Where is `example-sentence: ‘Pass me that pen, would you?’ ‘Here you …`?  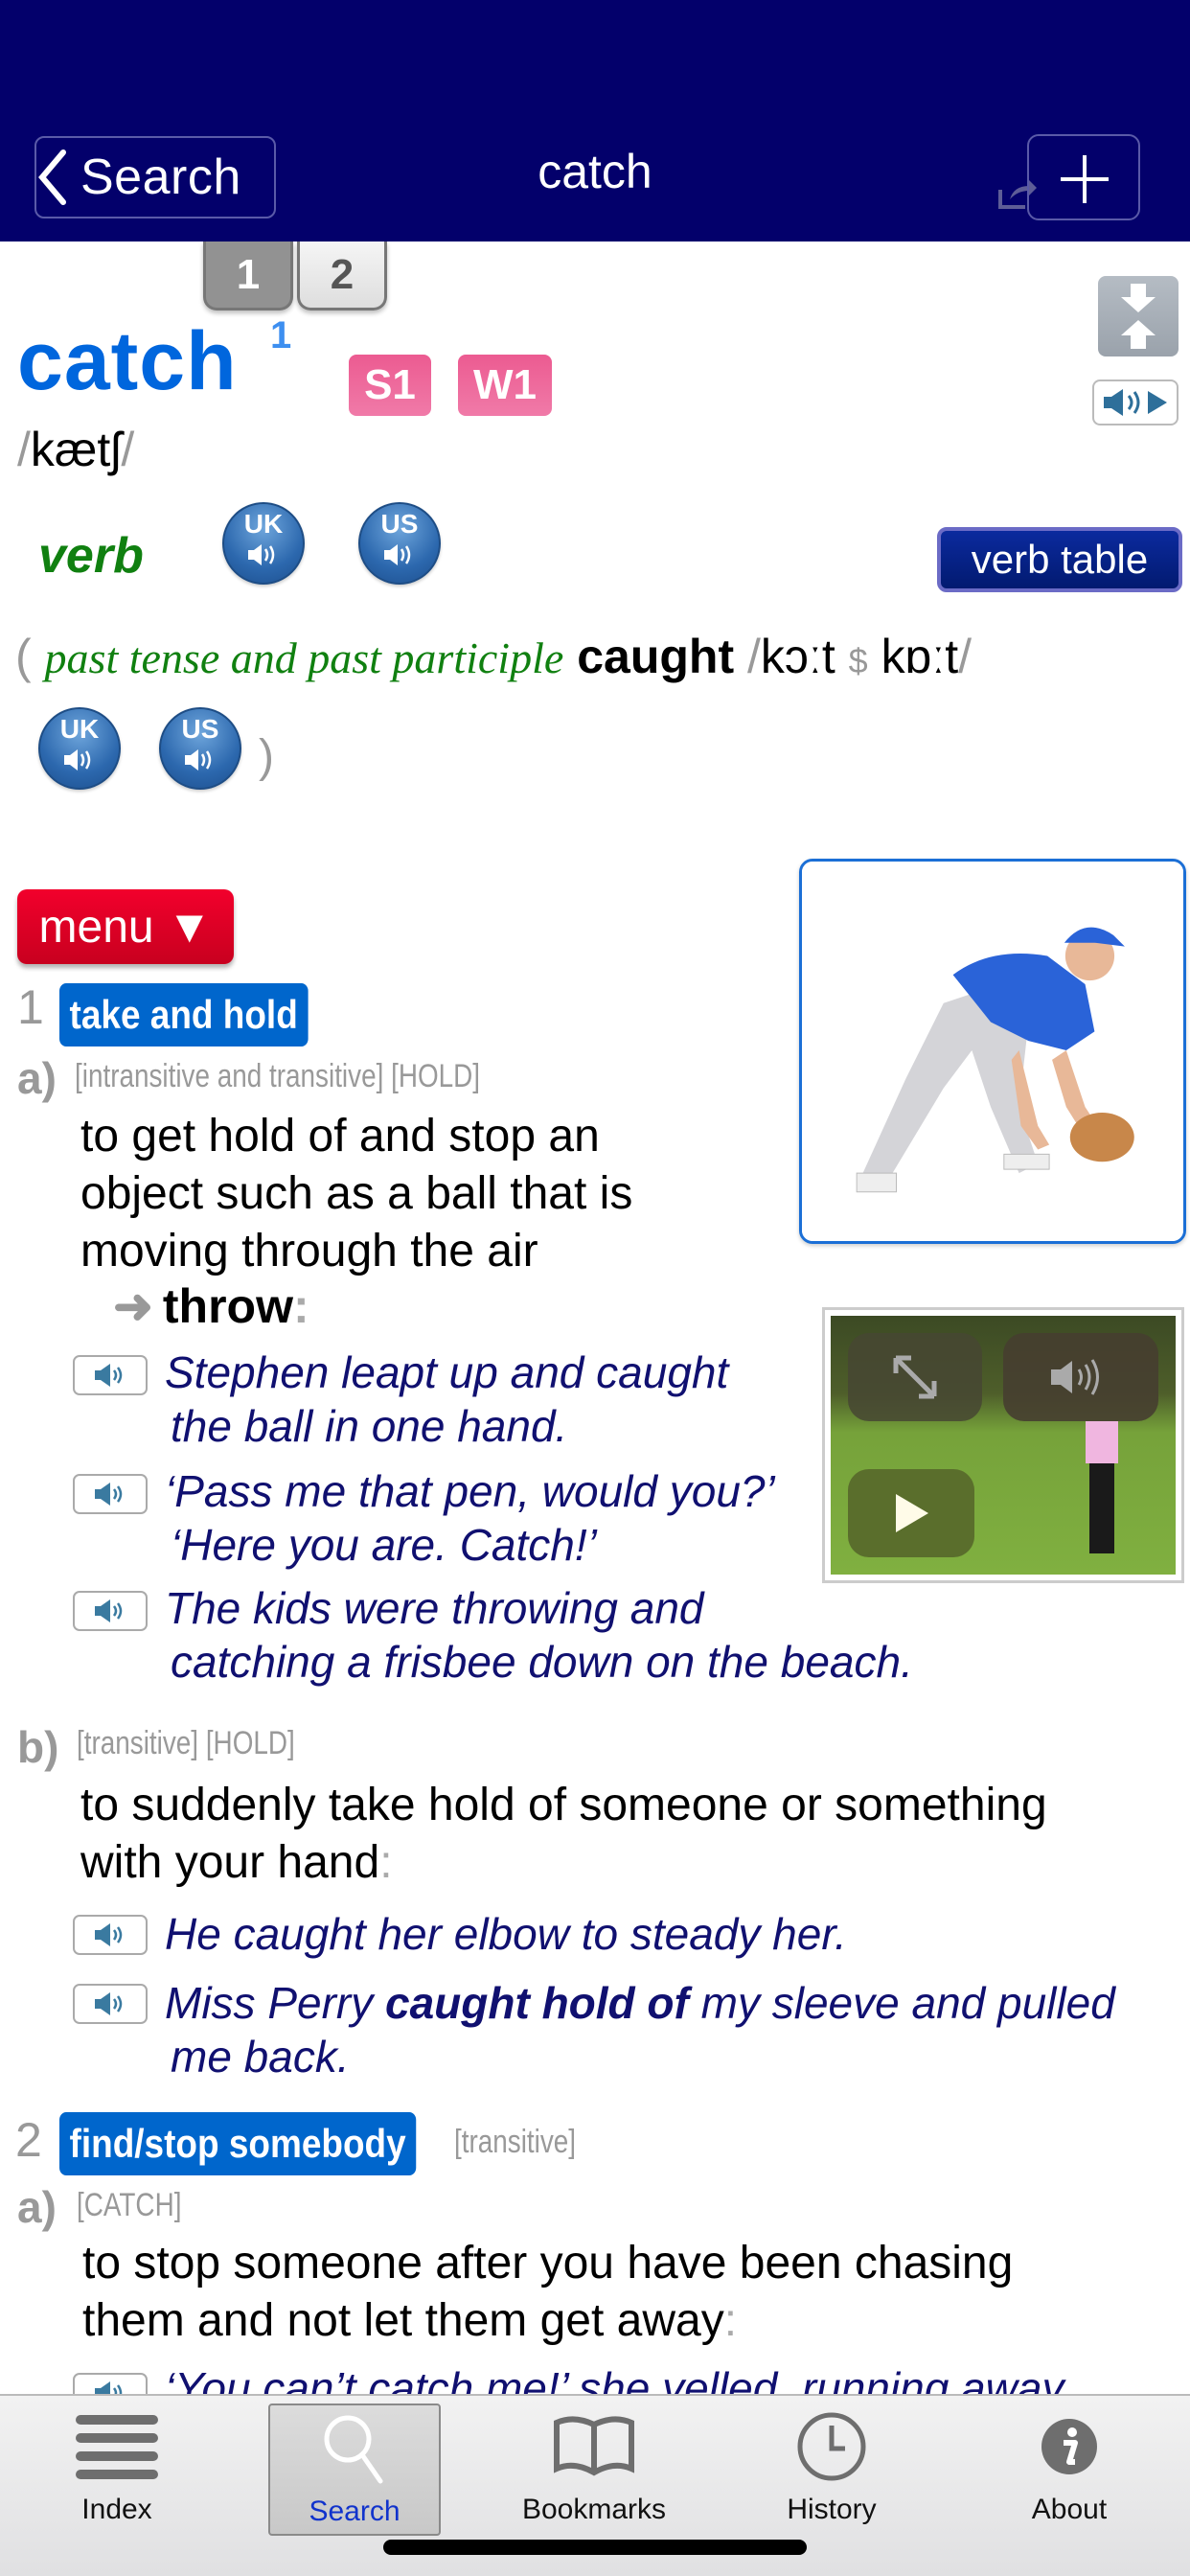
example-sentence: ‘Pass me that pen, would you?’ ‘Here you … is located at coordinates (470, 1518).